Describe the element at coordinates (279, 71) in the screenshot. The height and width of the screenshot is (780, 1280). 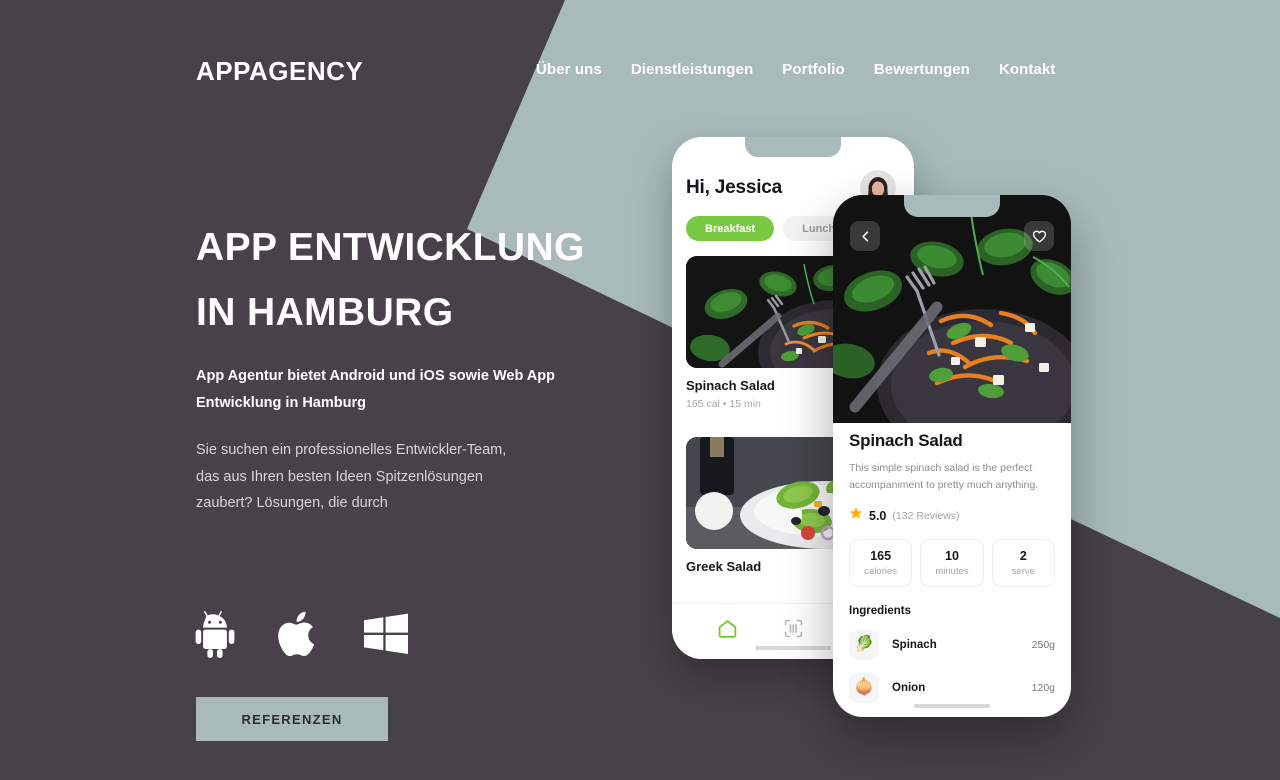
I see `site-logo: APPAGENCY` at that location.